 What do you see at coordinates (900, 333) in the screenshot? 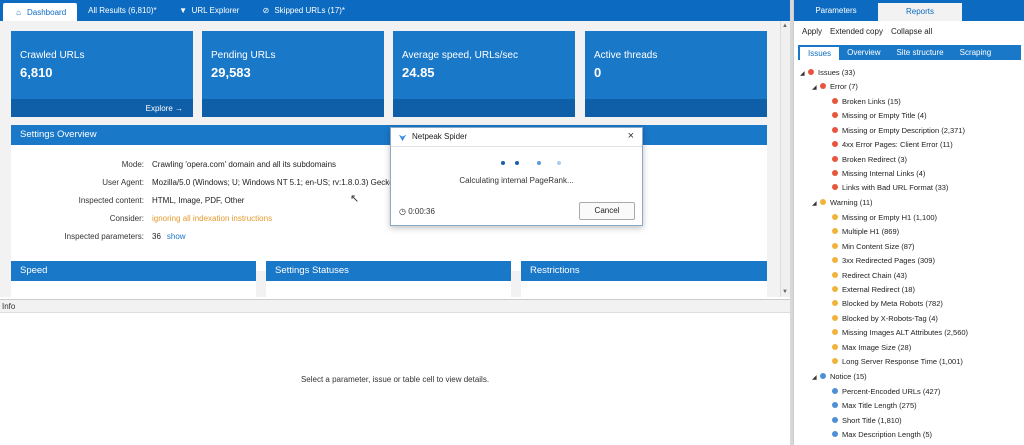
I see `tree-leaf-item: Missing Images ALT Attributes (2,560)` at bounding box center [900, 333].